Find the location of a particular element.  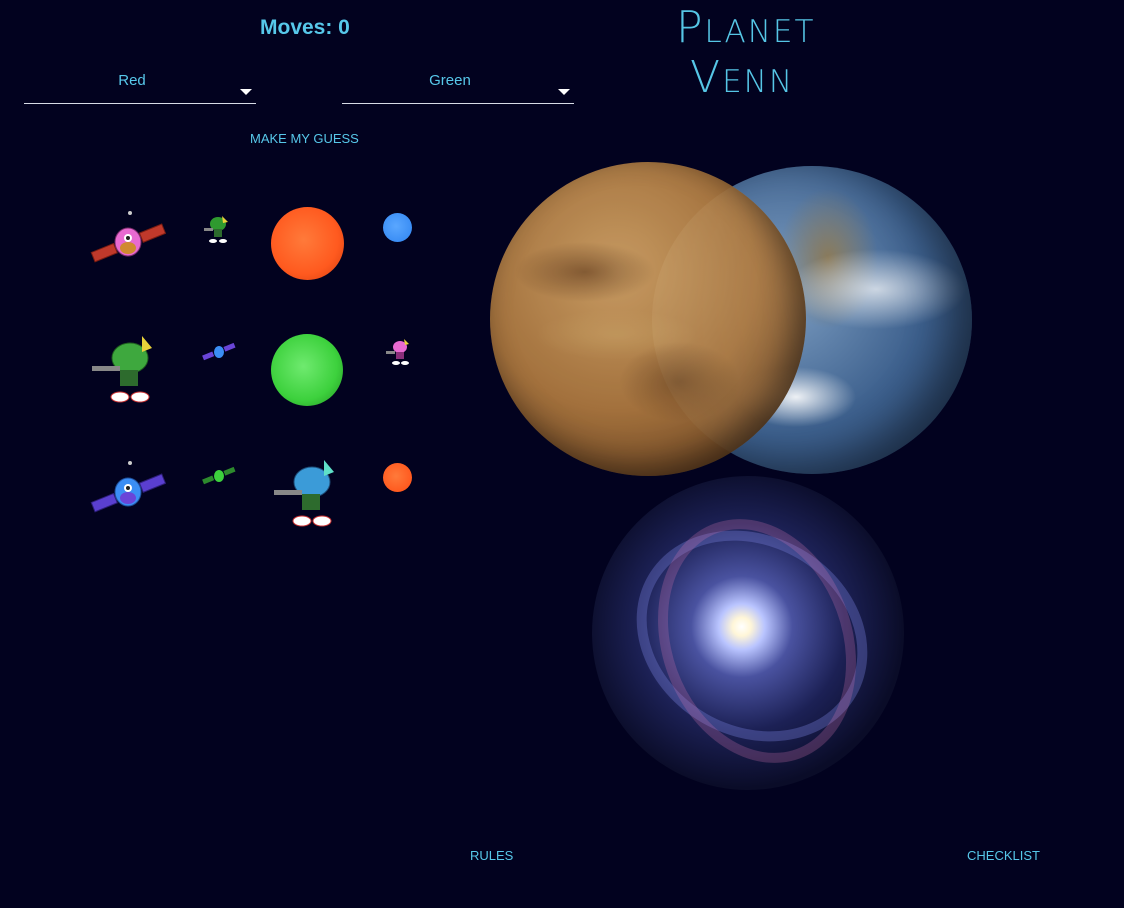

big-green-martian-piece is located at coordinates (126, 370).